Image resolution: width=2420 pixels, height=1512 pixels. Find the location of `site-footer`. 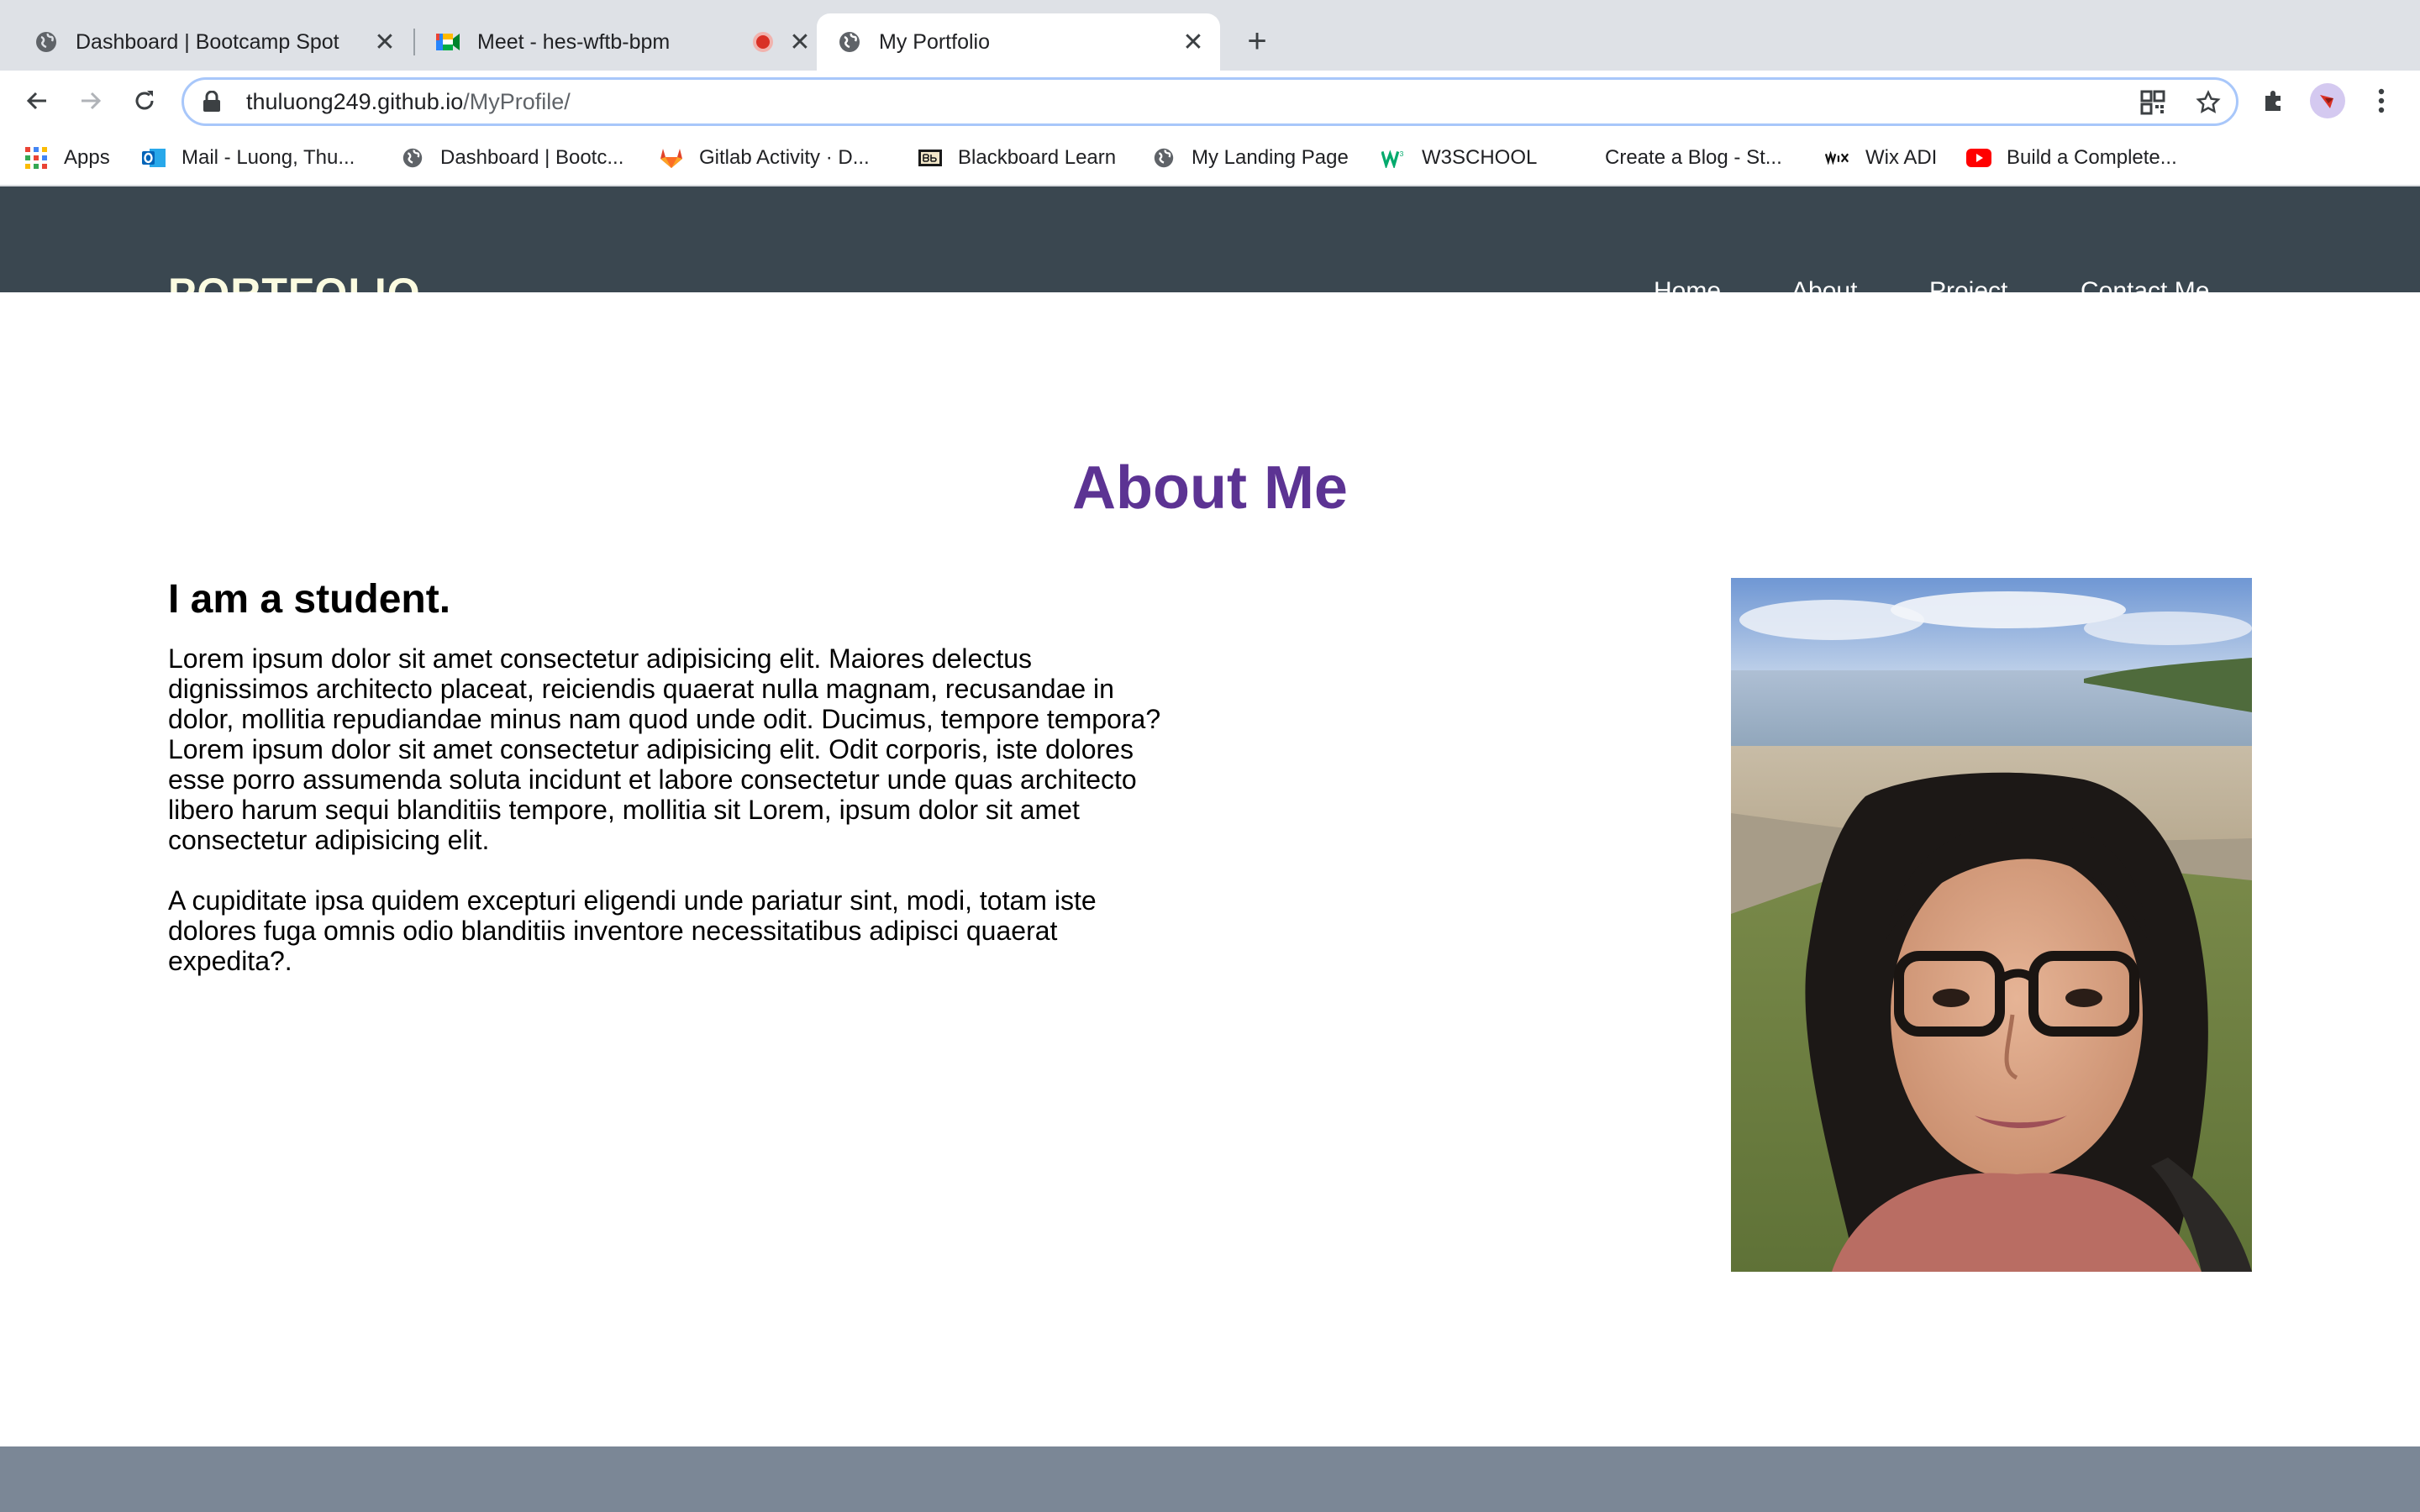

site-footer is located at coordinates (1210, 1479).